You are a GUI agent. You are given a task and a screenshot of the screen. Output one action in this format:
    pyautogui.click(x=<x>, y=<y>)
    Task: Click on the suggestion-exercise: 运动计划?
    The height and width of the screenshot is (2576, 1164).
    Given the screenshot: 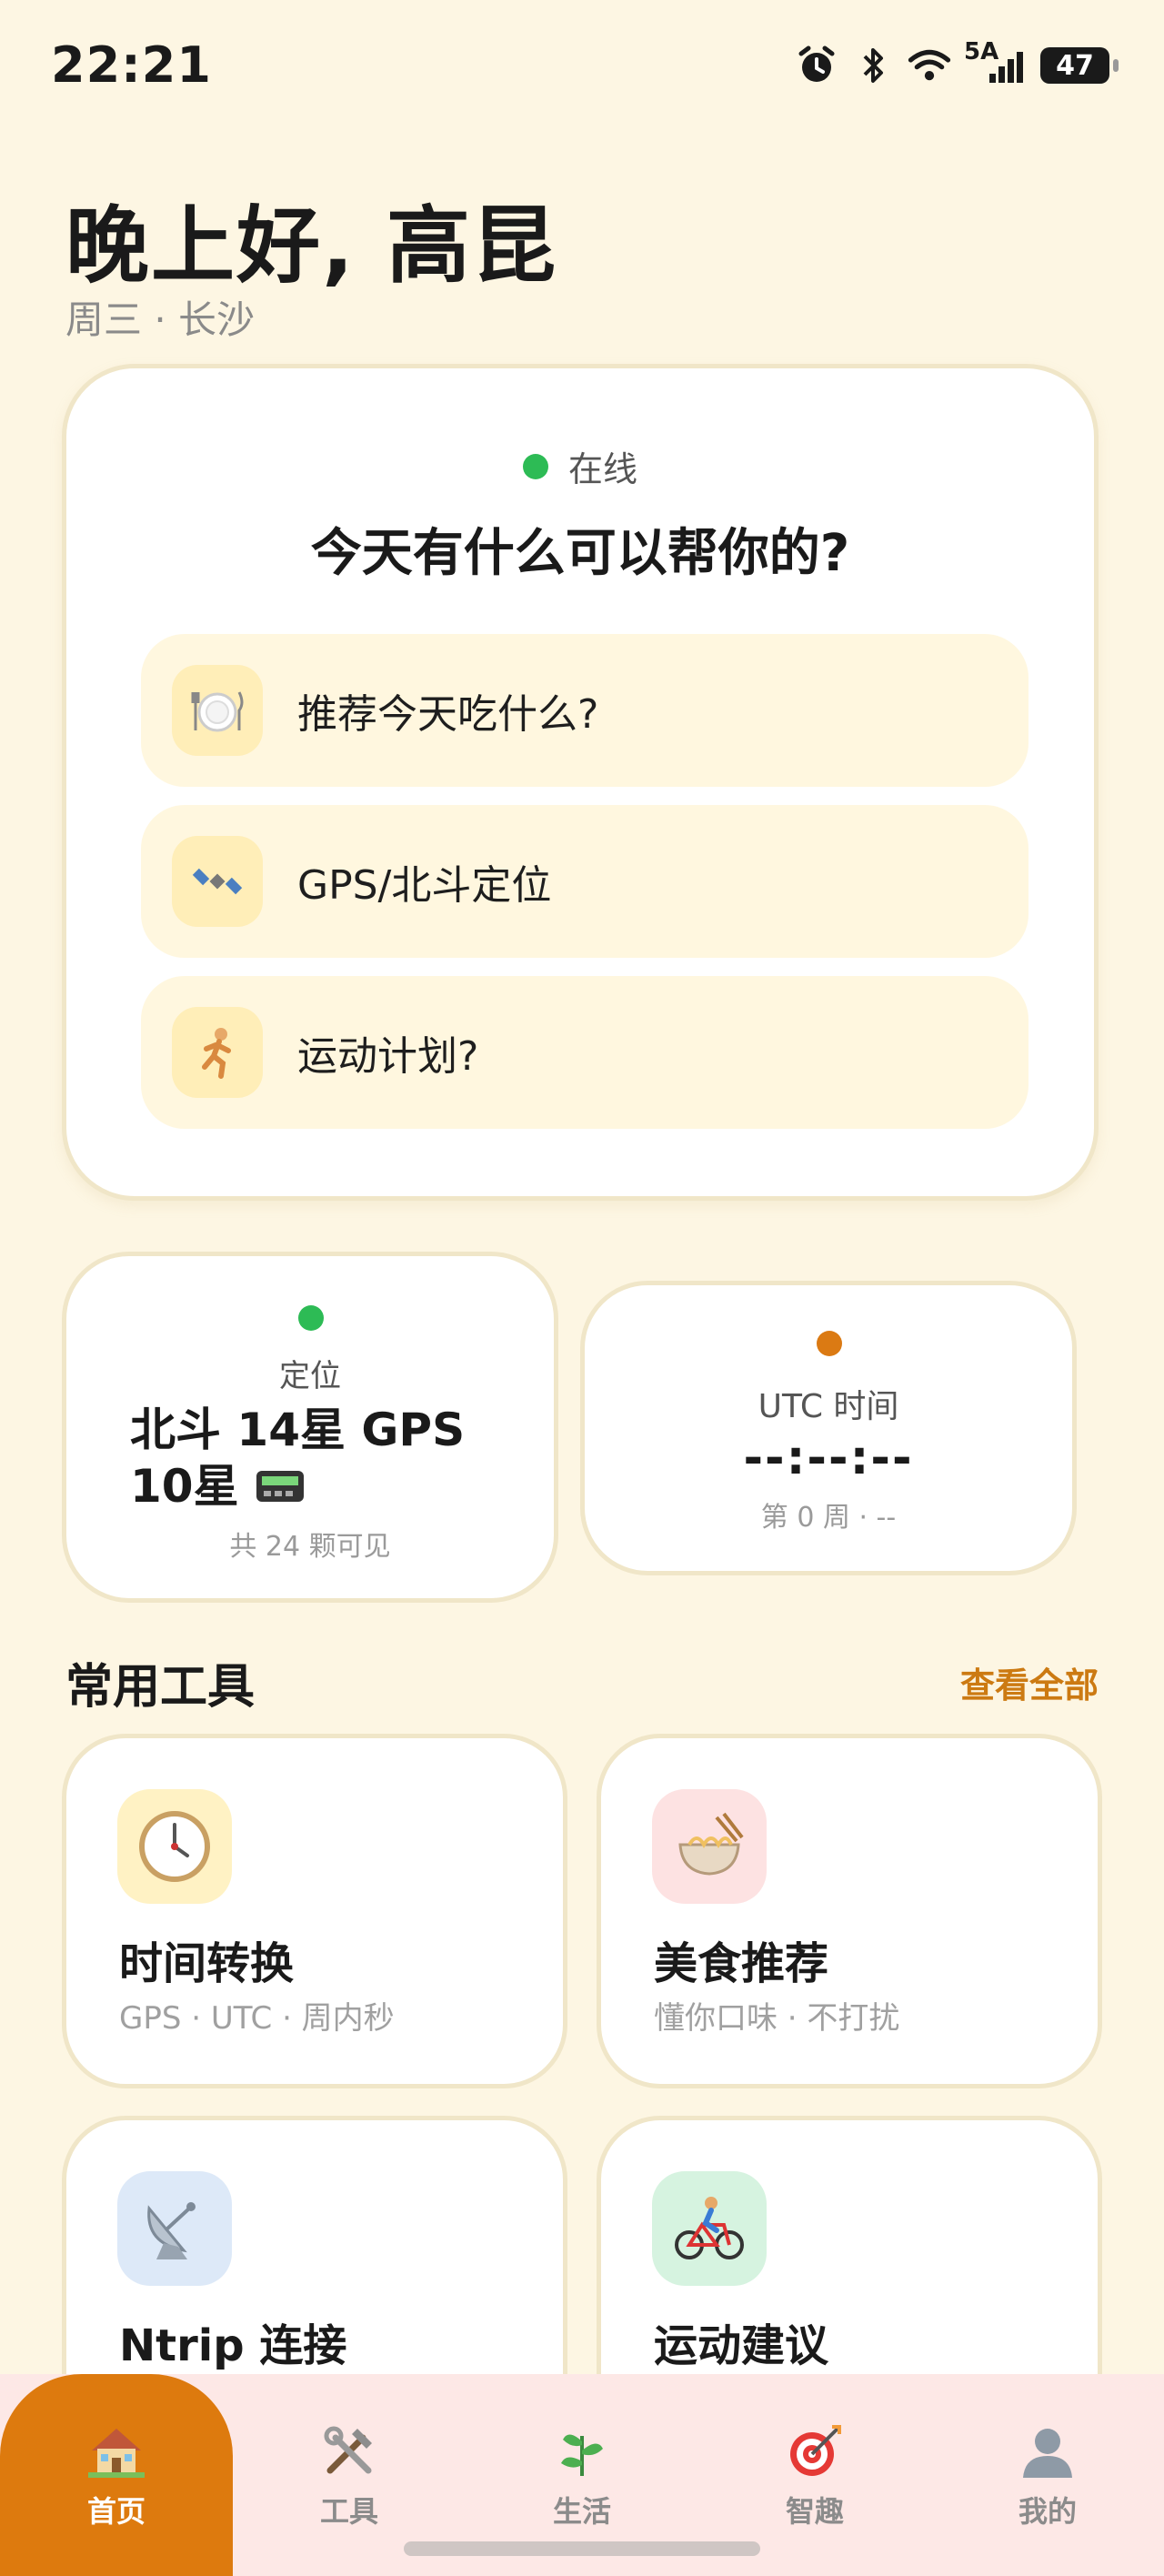 What is the action you would take?
    pyautogui.click(x=585, y=1052)
    